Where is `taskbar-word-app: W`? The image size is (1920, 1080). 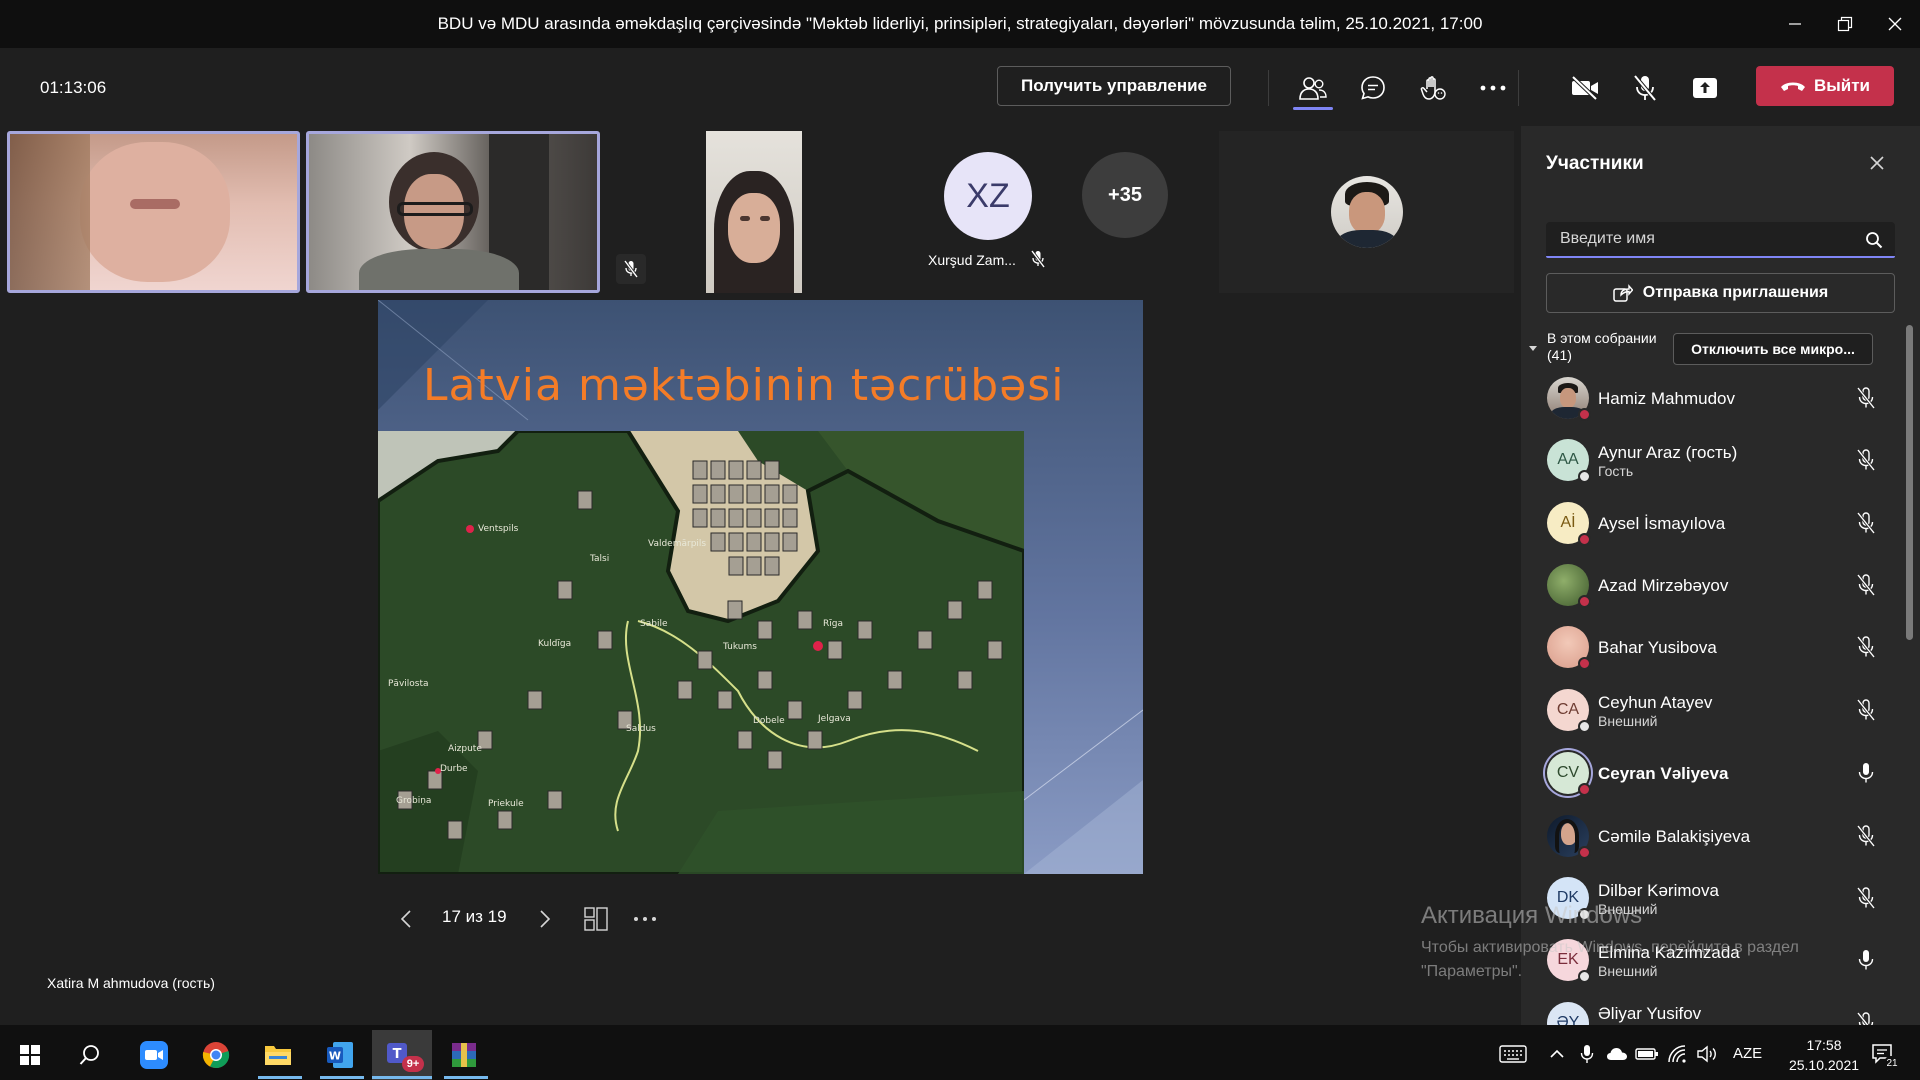 taskbar-word-app: W is located at coordinates (340, 1055).